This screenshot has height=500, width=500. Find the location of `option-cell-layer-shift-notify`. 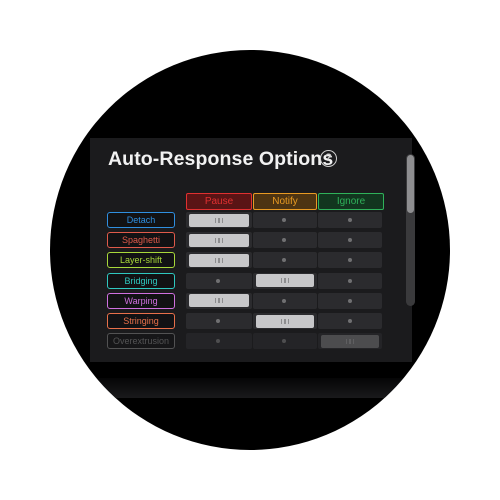

option-cell-layer-shift-notify is located at coordinates (285, 260).